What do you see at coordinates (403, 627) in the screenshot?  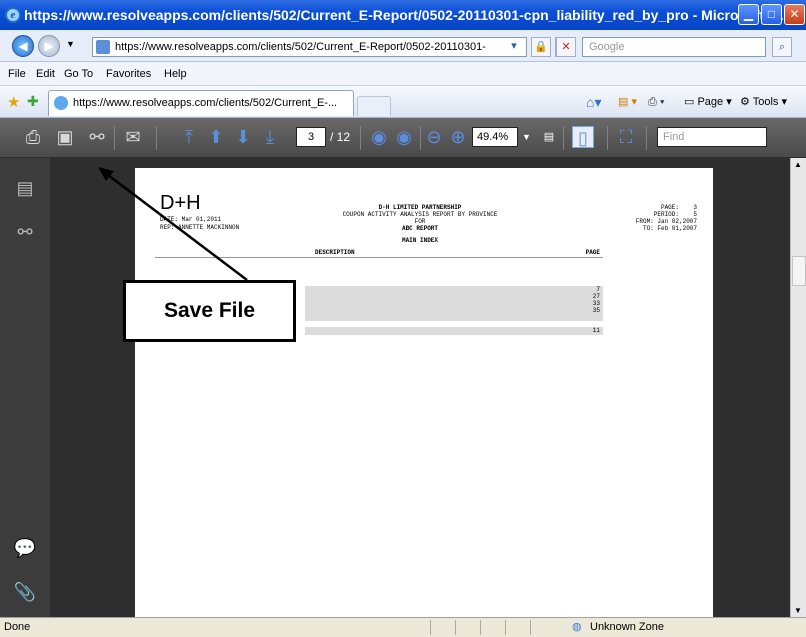 I see `status-bar: Done ◍ Unknown Zone` at bounding box center [403, 627].